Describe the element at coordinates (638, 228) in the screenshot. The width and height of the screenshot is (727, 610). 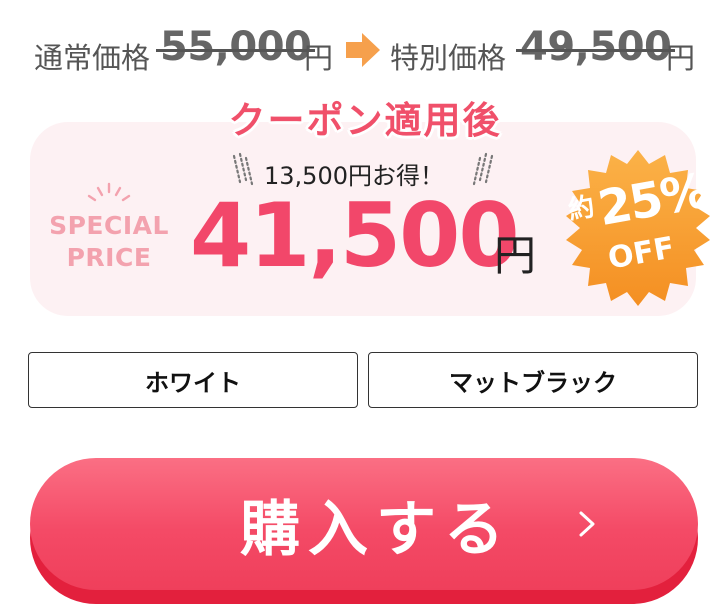
I see `discount-badge: 約 25% OFF` at that location.